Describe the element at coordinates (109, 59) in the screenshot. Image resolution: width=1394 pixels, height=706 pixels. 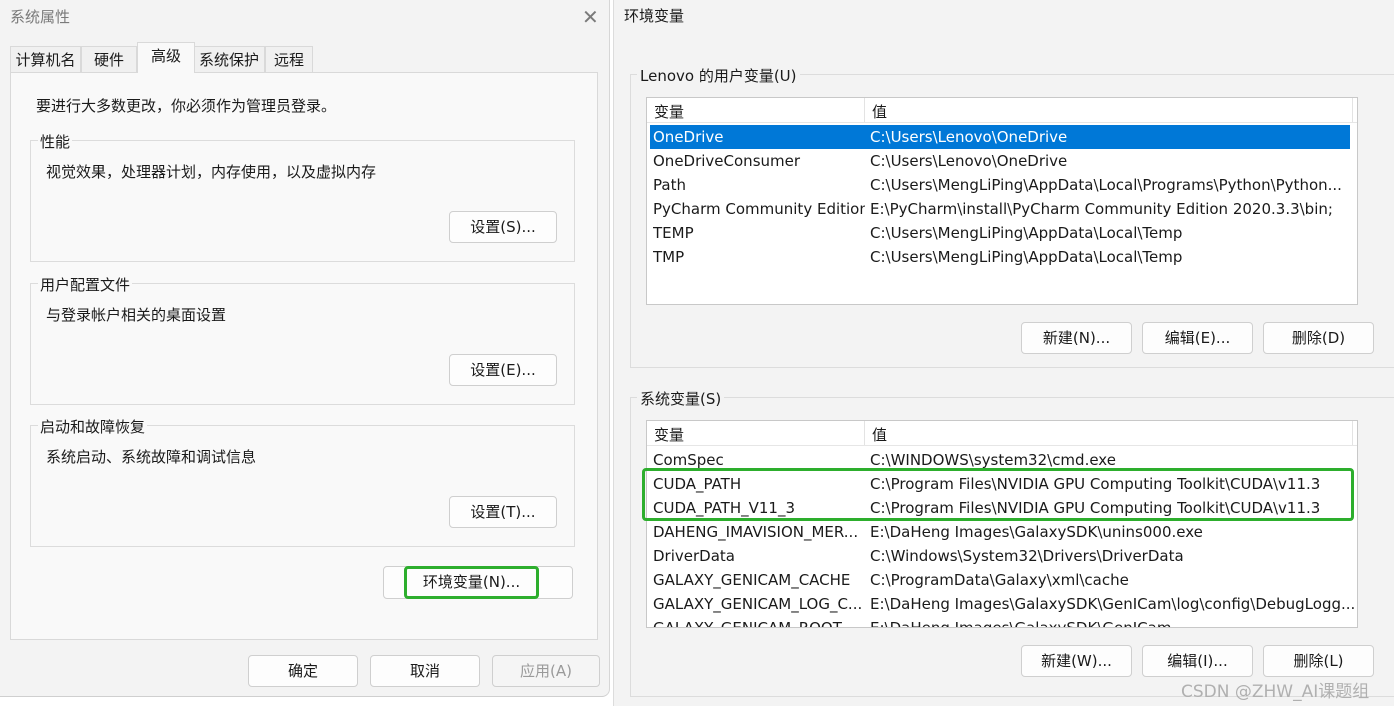
I see `tab-hardware: 硬件` at that location.